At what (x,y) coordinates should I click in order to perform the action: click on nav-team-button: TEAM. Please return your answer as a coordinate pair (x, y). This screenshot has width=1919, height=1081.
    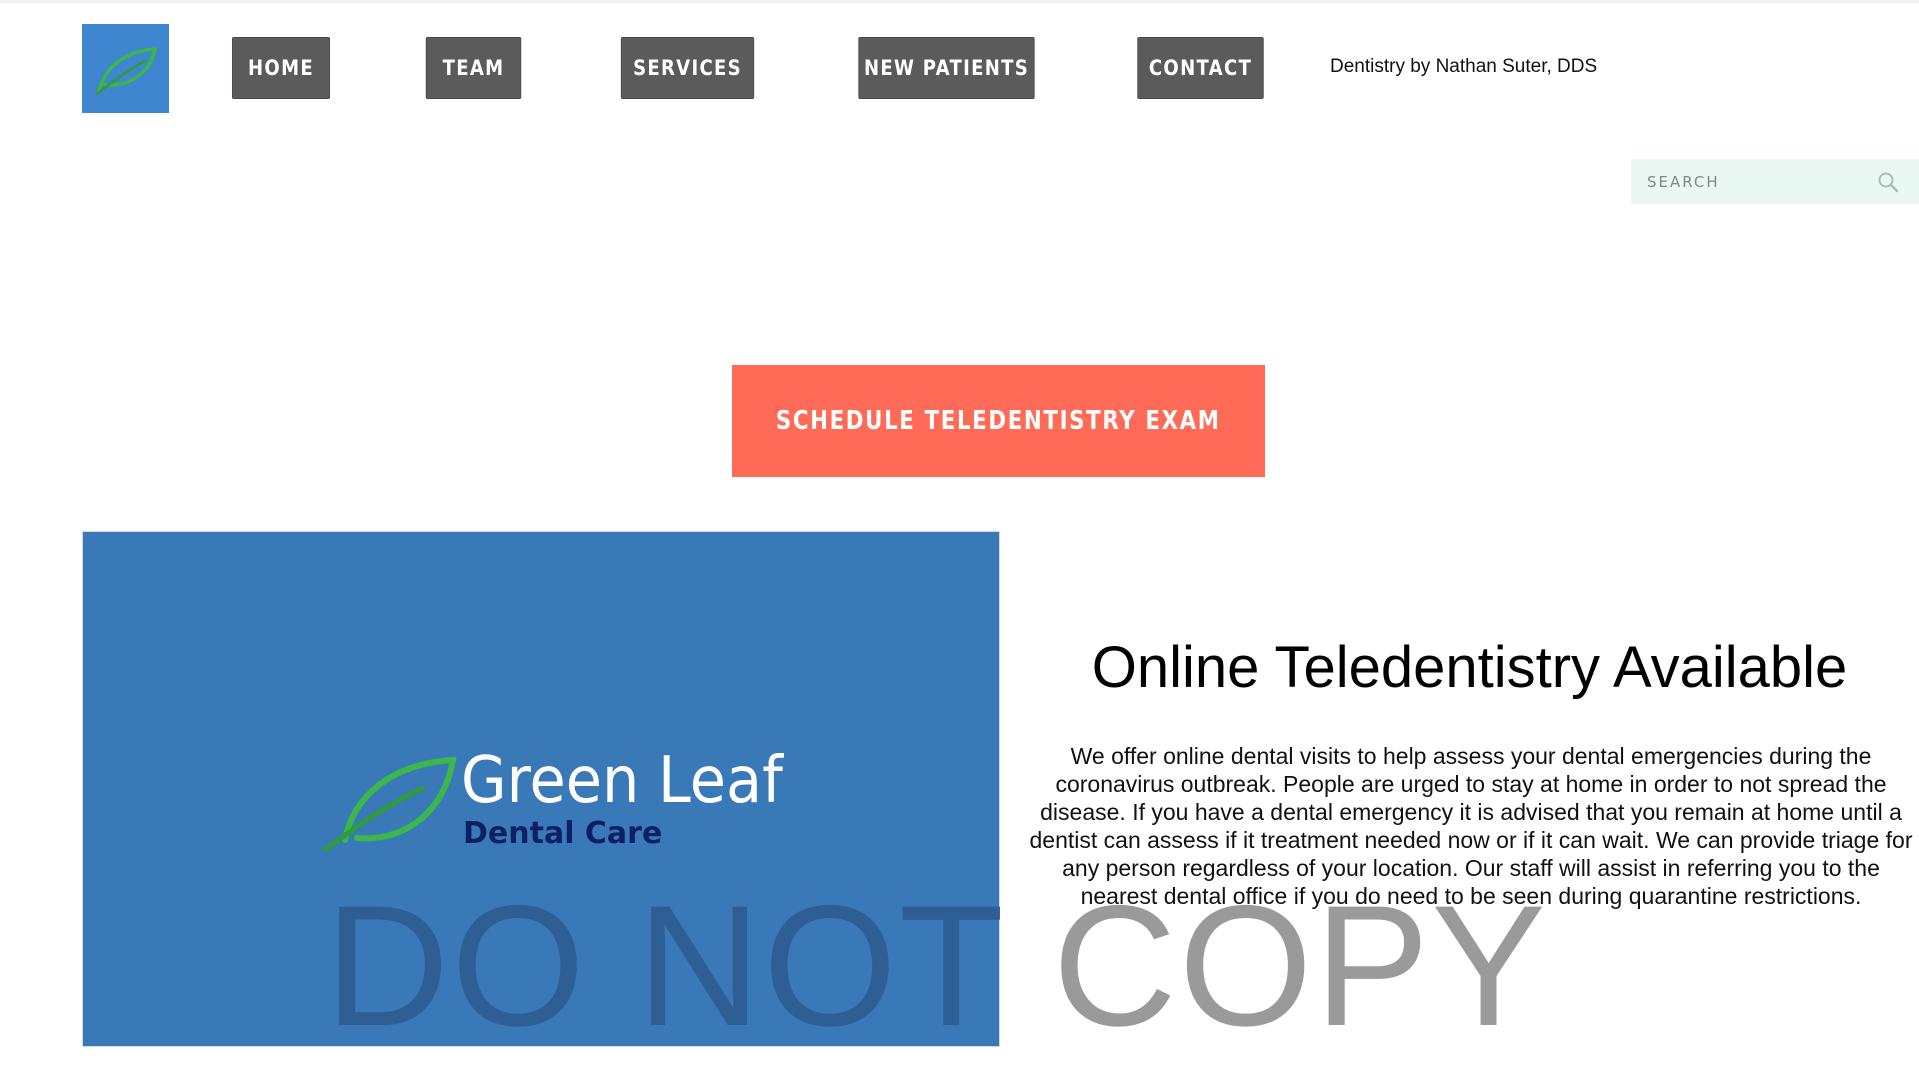
    Looking at the image, I should click on (473, 68).